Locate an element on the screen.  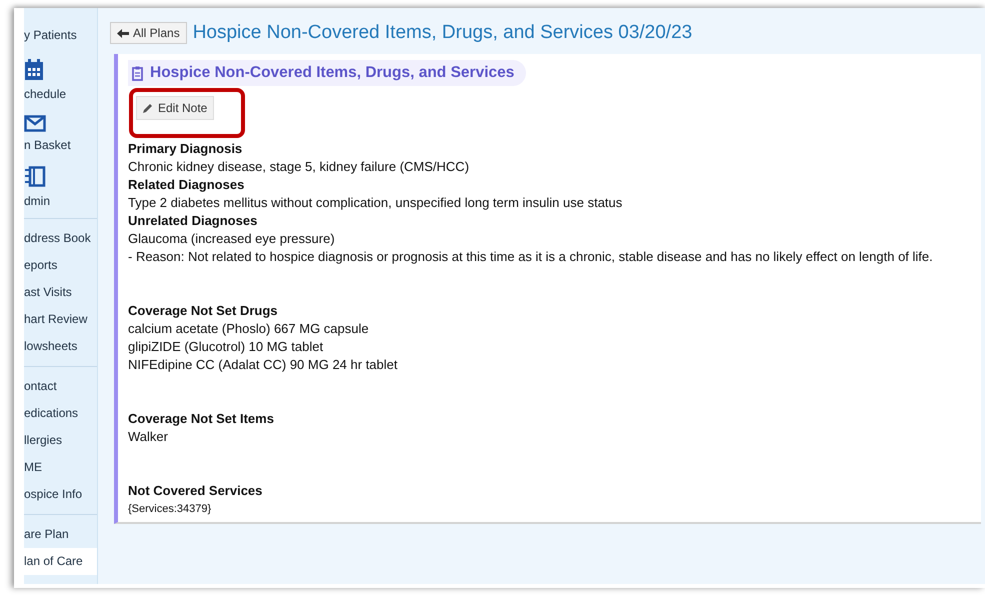
section-text: Walker is located at coordinates (148, 437).